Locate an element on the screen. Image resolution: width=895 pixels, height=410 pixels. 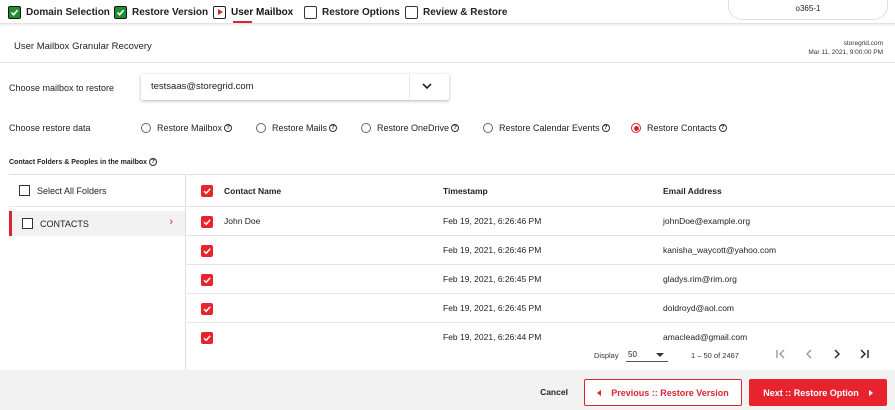
cell-timestamp: Feb 19, 2021, 6:26:44 PM is located at coordinates (492, 337).